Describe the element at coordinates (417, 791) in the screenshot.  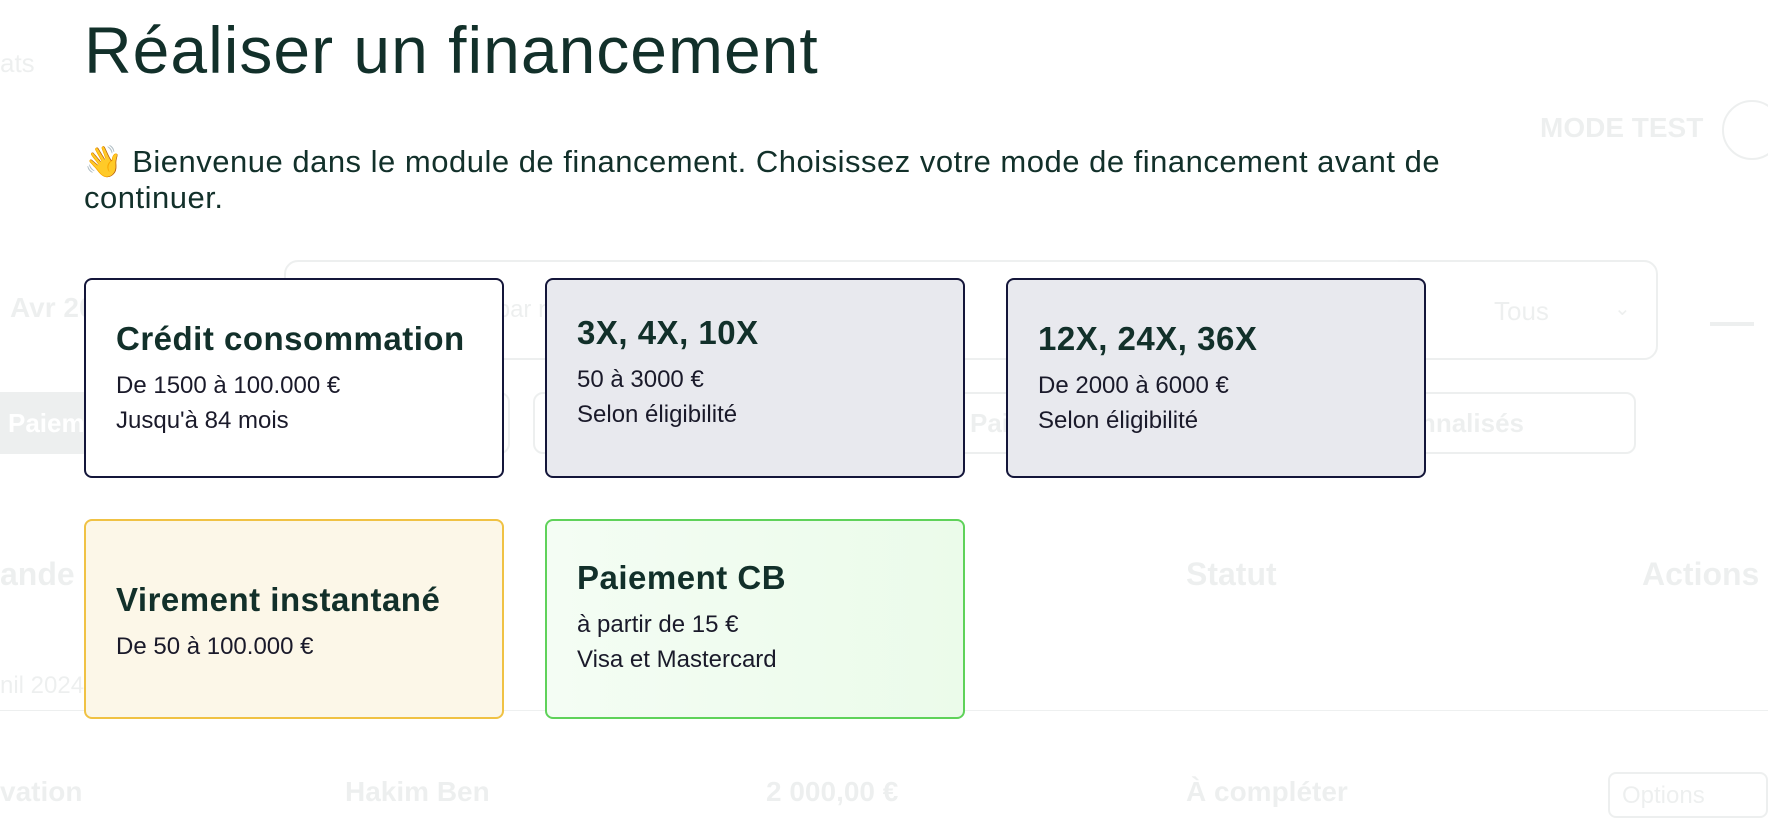
I see `row-contact: Hakim Ben` at that location.